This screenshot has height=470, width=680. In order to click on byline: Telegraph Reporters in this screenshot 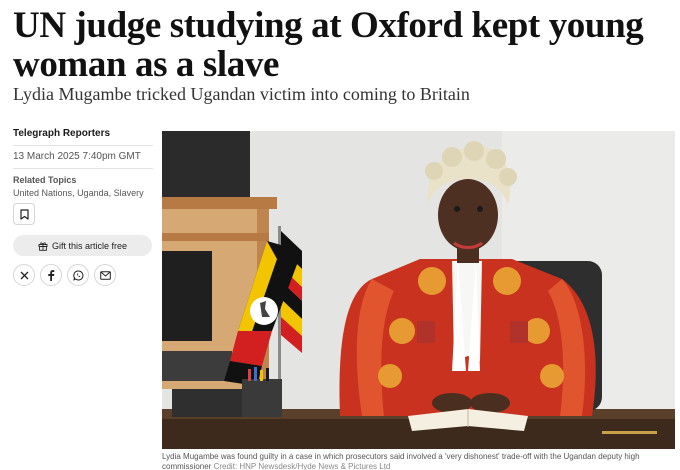, I will do `click(83, 137)`.